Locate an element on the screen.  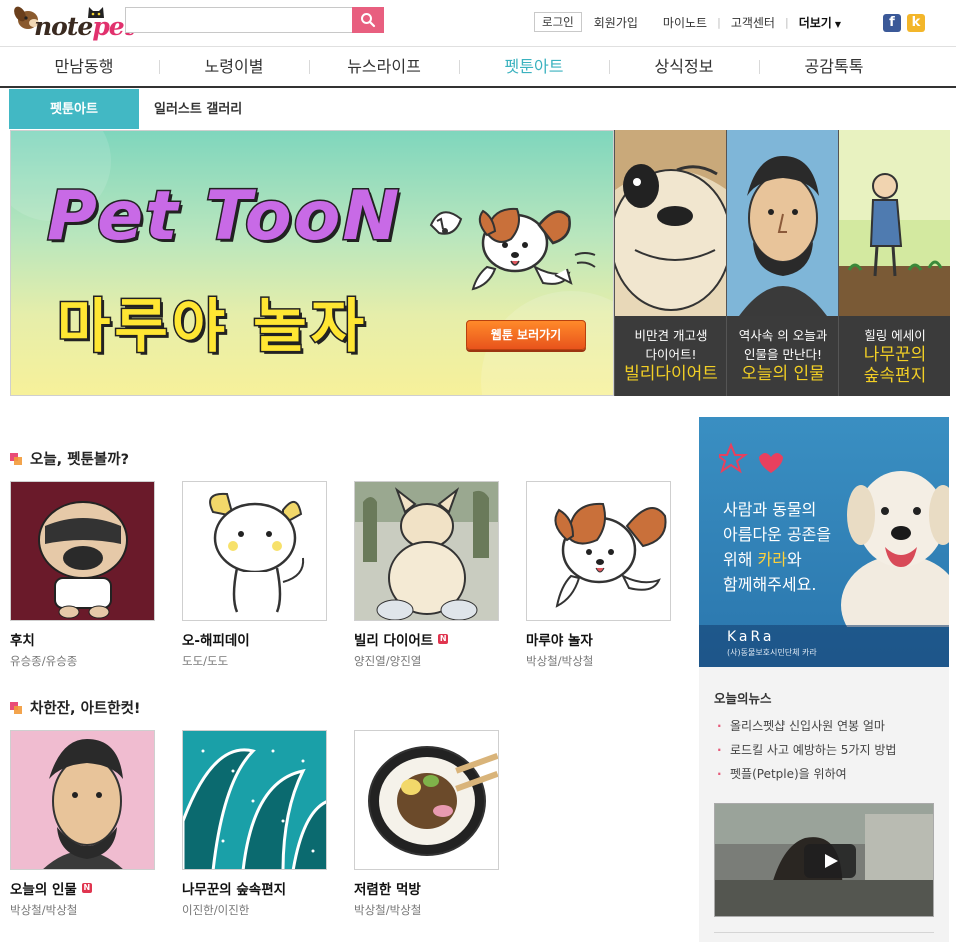
featured-card-line1: 역사속 의 오늘과 is located at coordinates (783, 335).